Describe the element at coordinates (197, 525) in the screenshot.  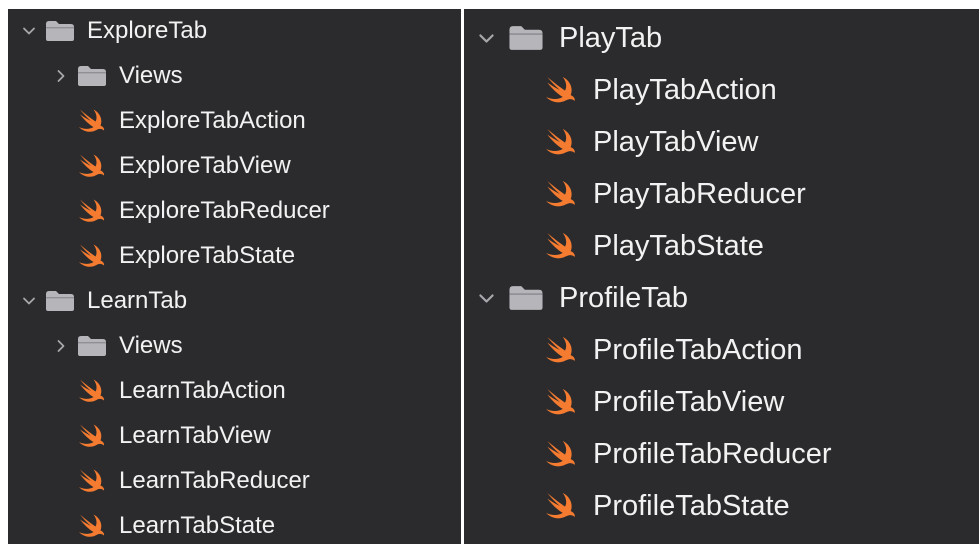
I see `file-label: LearnTabState` at that location.